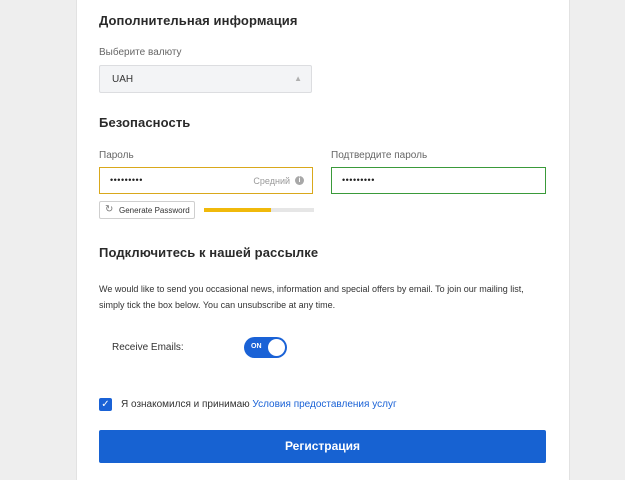 The height and width of the screenshot is (480, 625). Describe the element at coordinates (198, 20) in the screenshot. I see `additional-info-heading: Дополнительная информация` at that location.